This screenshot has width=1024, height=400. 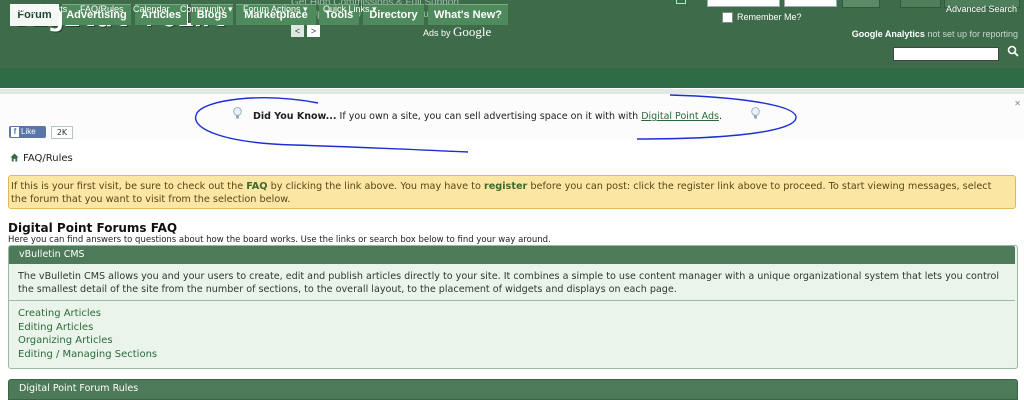 I want to click on header-divider, so click(x=681, y=2).